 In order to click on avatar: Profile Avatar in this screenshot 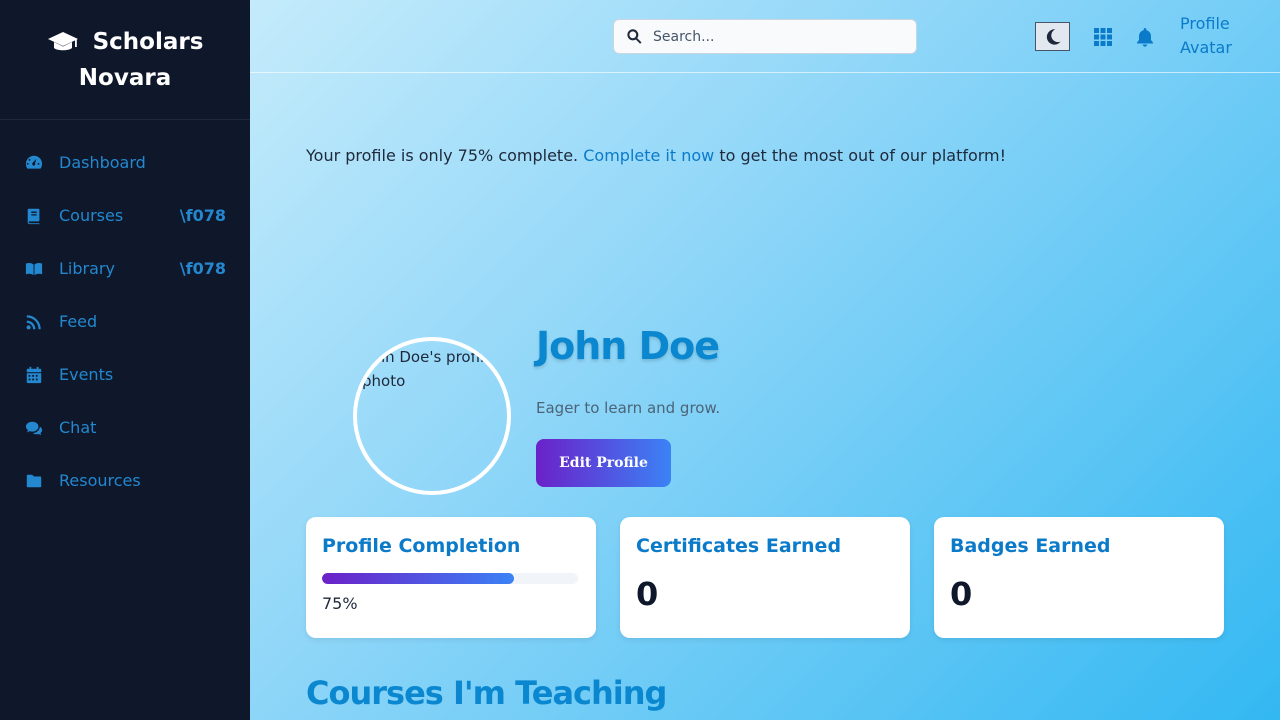, I will do `click(1215, 36)`.